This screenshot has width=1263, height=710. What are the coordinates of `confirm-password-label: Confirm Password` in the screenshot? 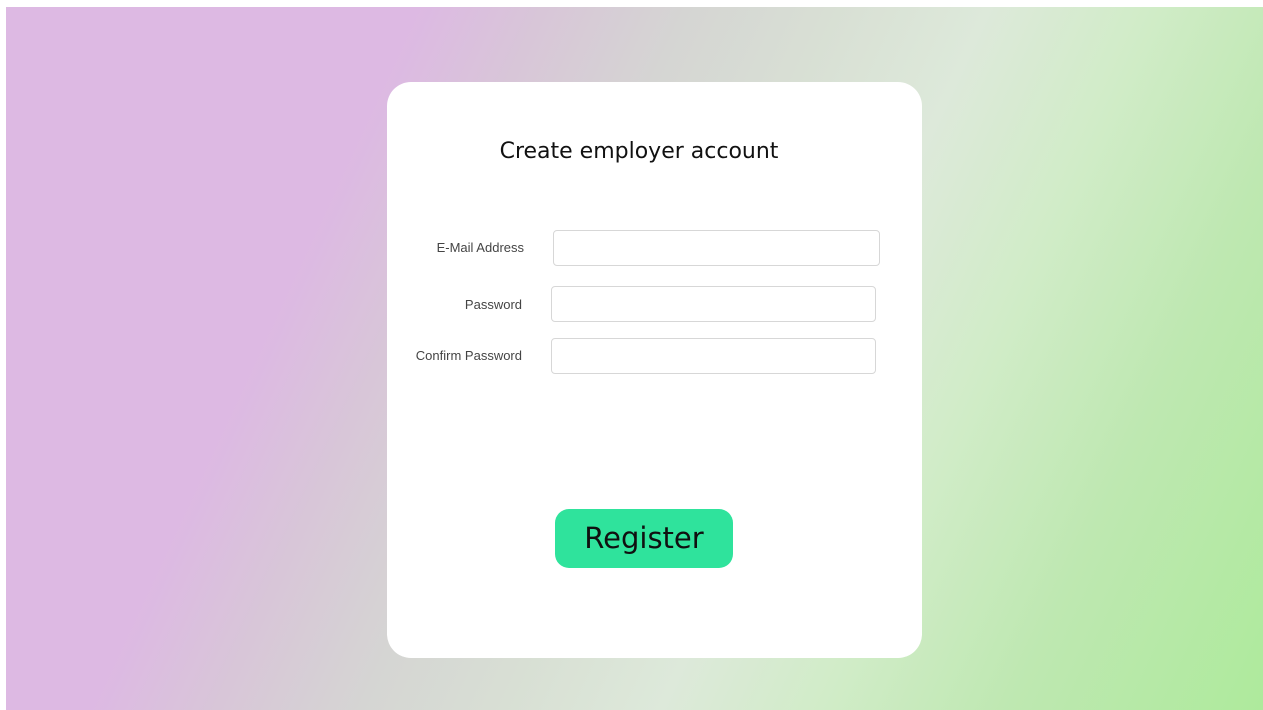 It's located at (468, 355).